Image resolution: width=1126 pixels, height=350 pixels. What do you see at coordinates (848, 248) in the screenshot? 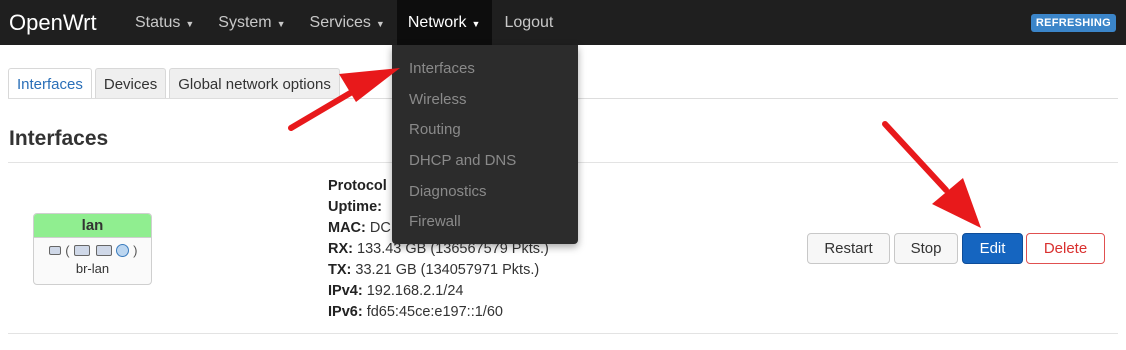
I see `restart-button: Restart` at bounding box center [848, 248].